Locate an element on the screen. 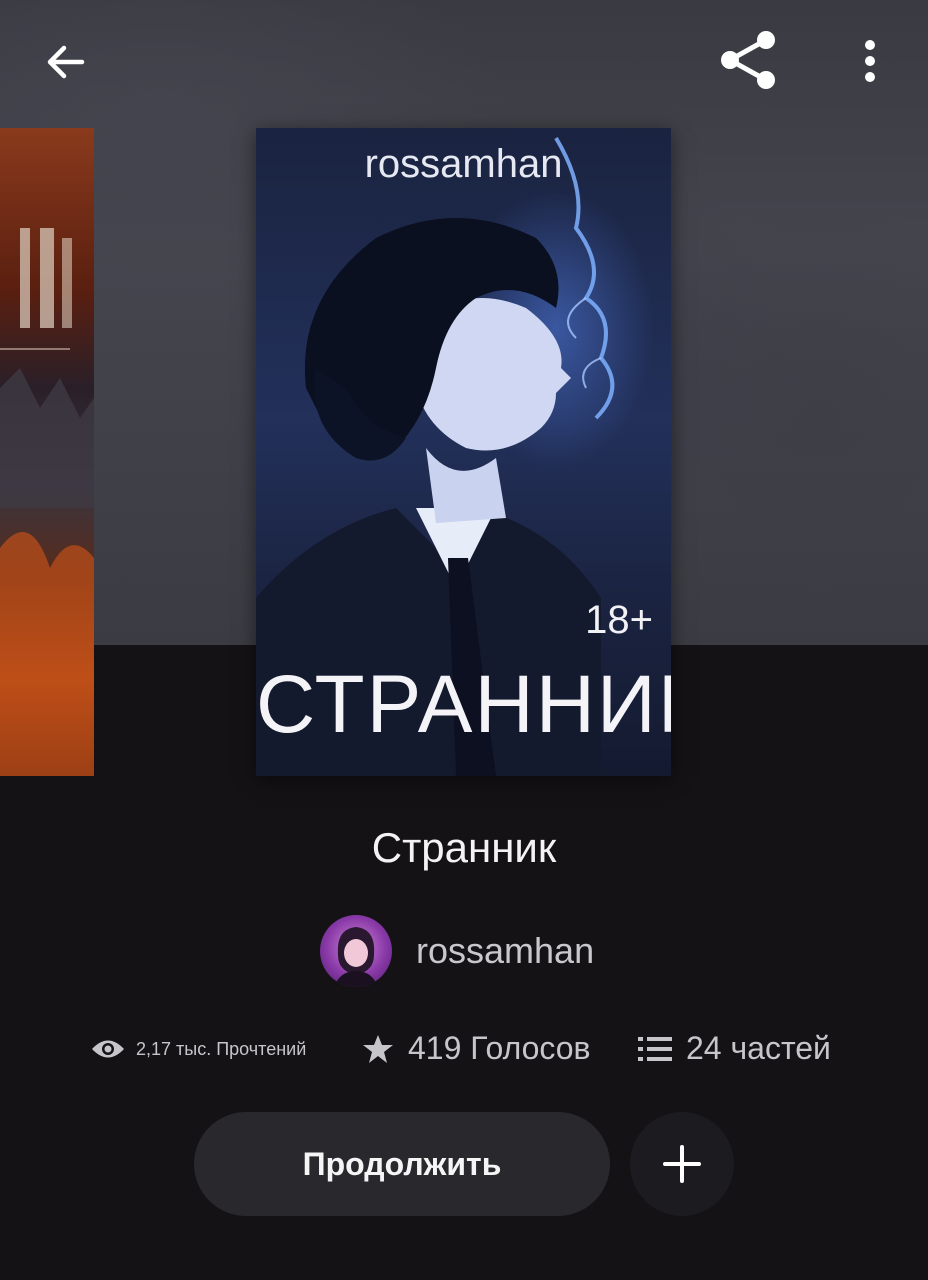 This screenshot has width=928, height=1280. add-to-library-button is located at coordinates (682, 1164).